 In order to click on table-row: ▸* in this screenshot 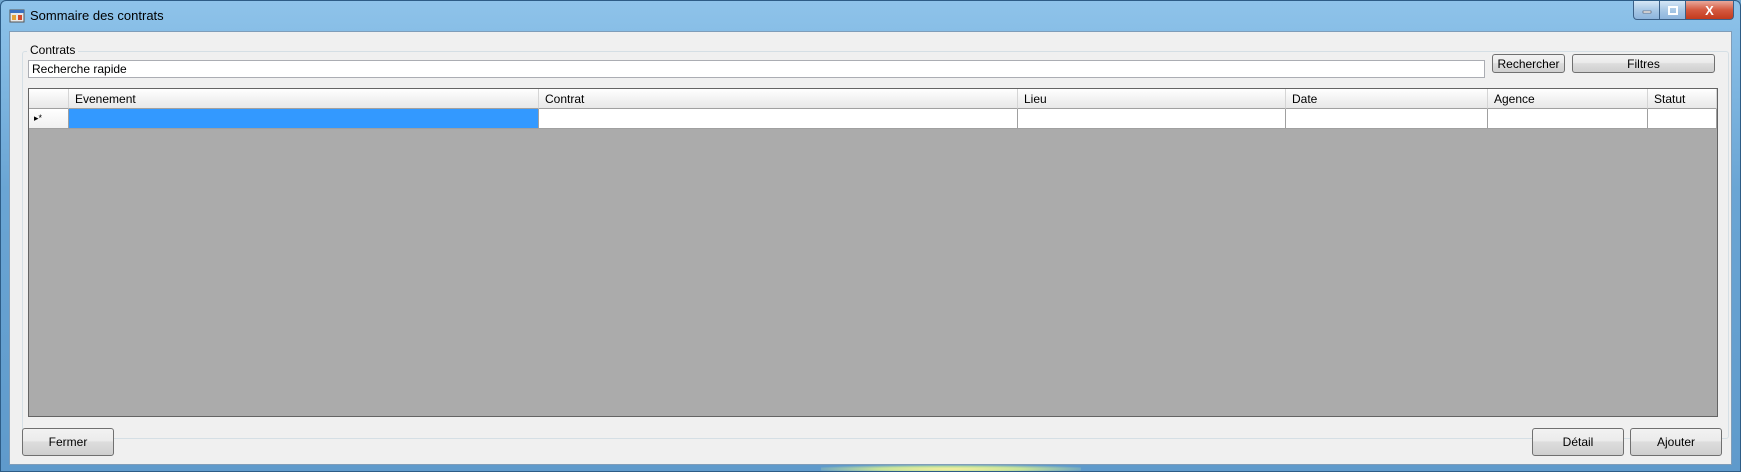, I will do `click(873, 119)`.